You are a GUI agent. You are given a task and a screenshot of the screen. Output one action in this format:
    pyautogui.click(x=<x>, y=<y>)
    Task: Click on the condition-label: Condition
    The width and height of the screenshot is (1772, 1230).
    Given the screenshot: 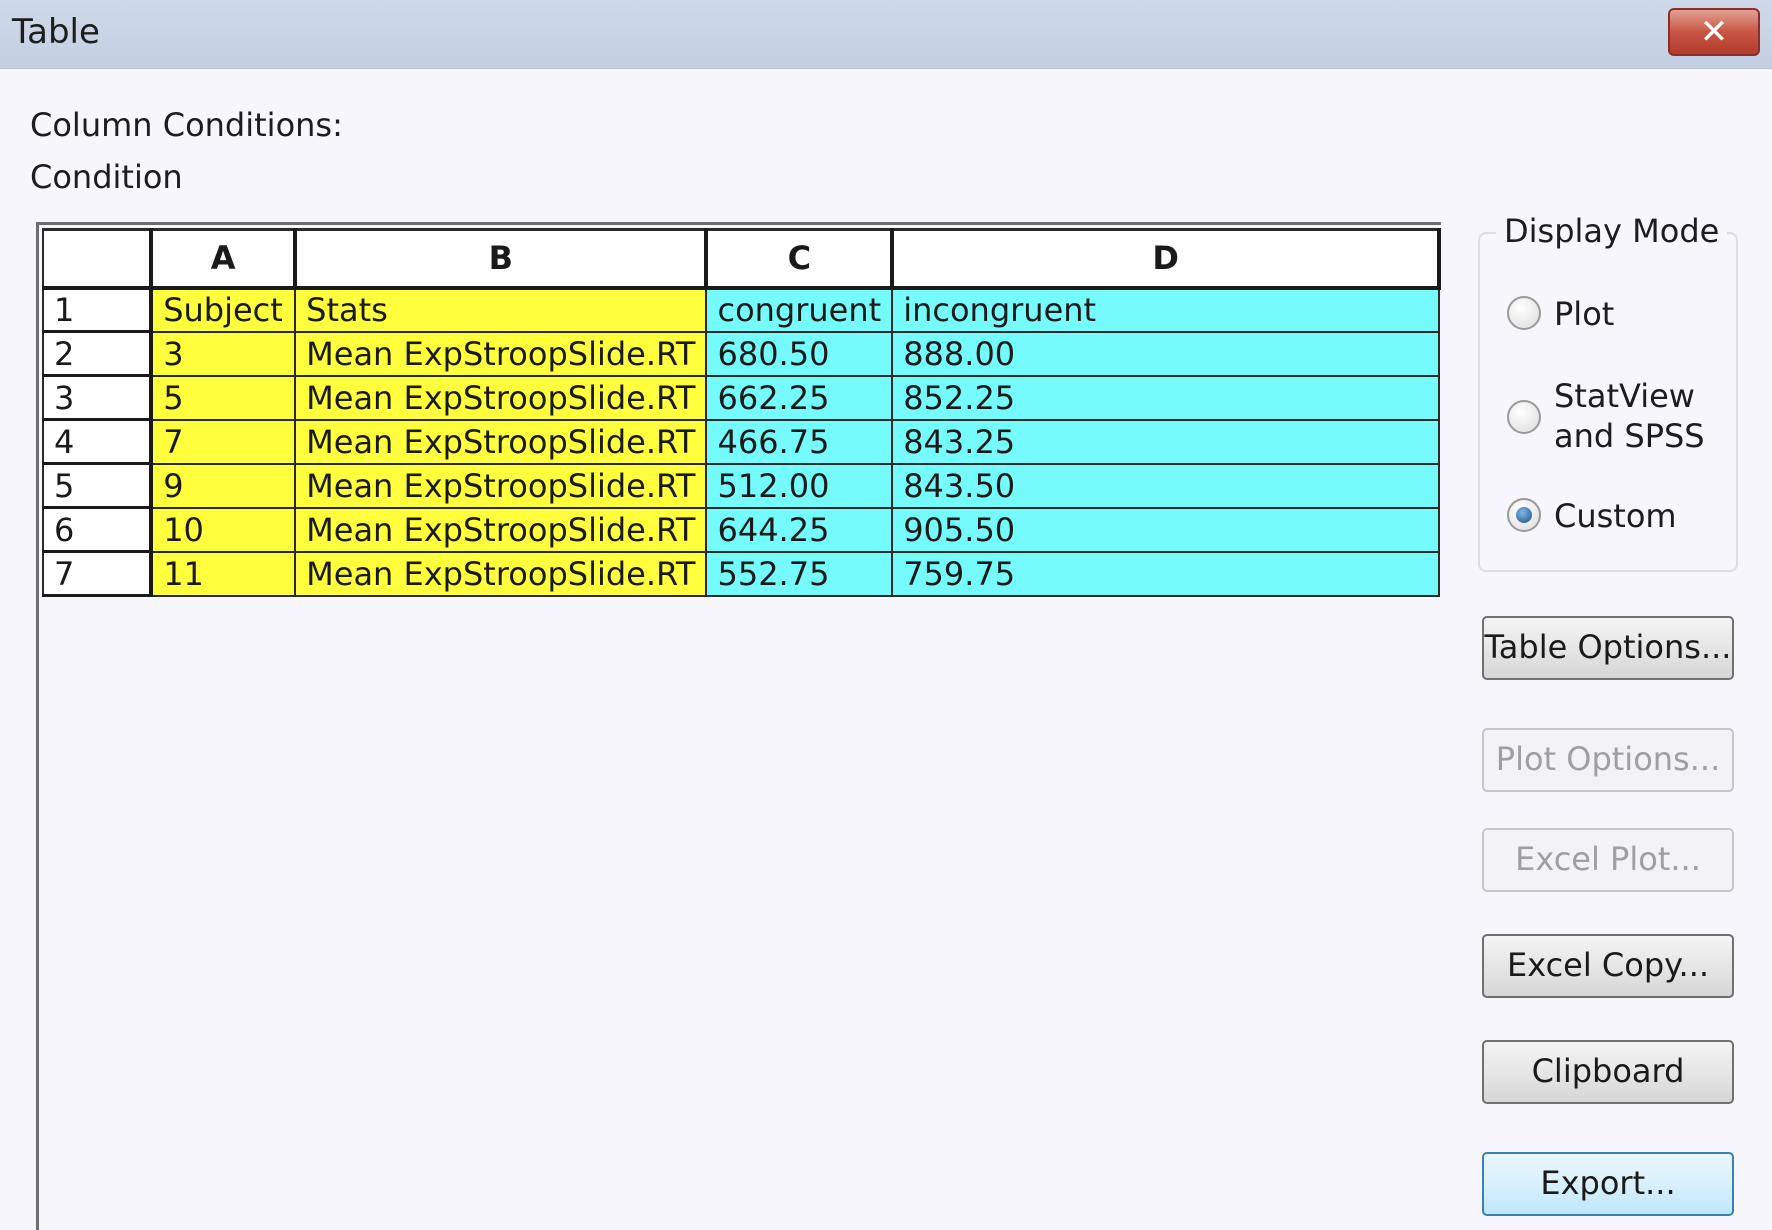 What is the action you would take?
    pyautogui.click(x=106, y=177)
    